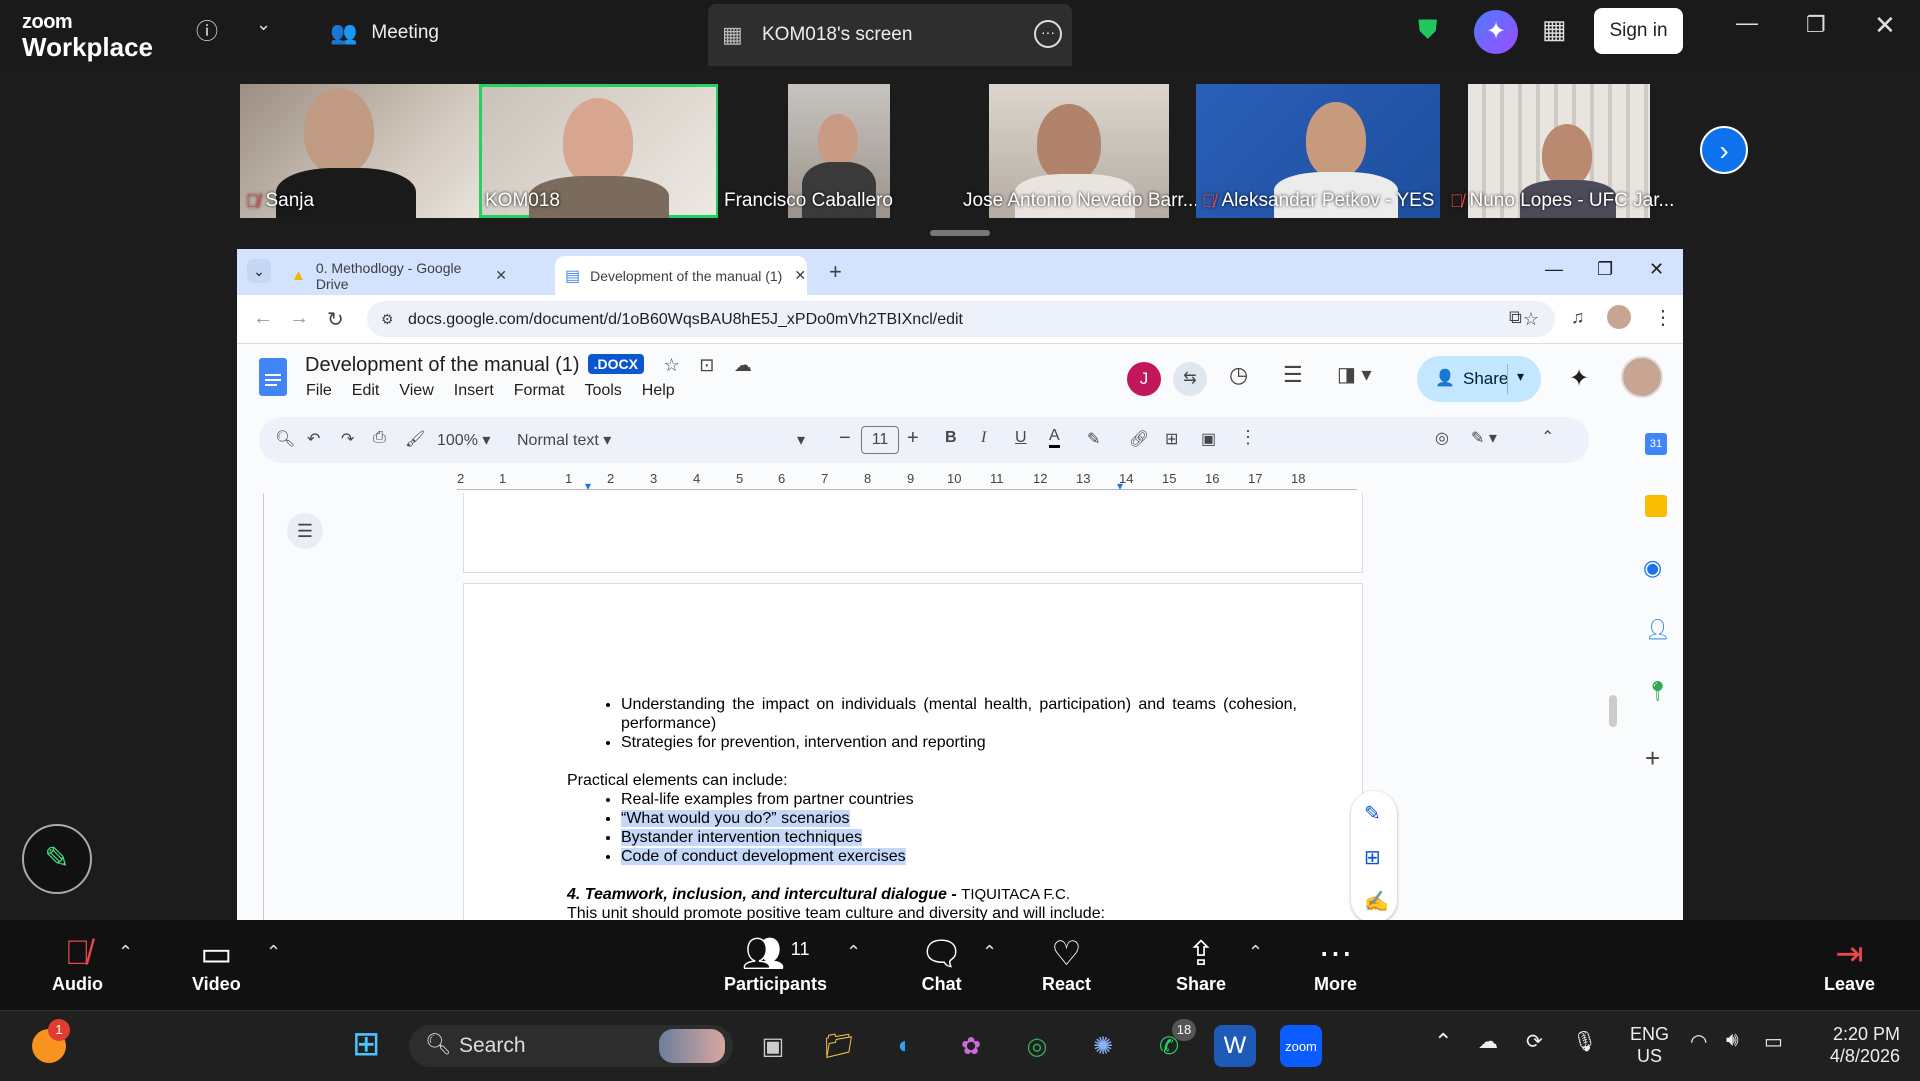 The height and width of the screenshot is (1081, 1920). Describe the element at coordinates (681, 275) in the screenshot. I see `tab-docs: ▤ Development of the manual (1) ✕` at that location.